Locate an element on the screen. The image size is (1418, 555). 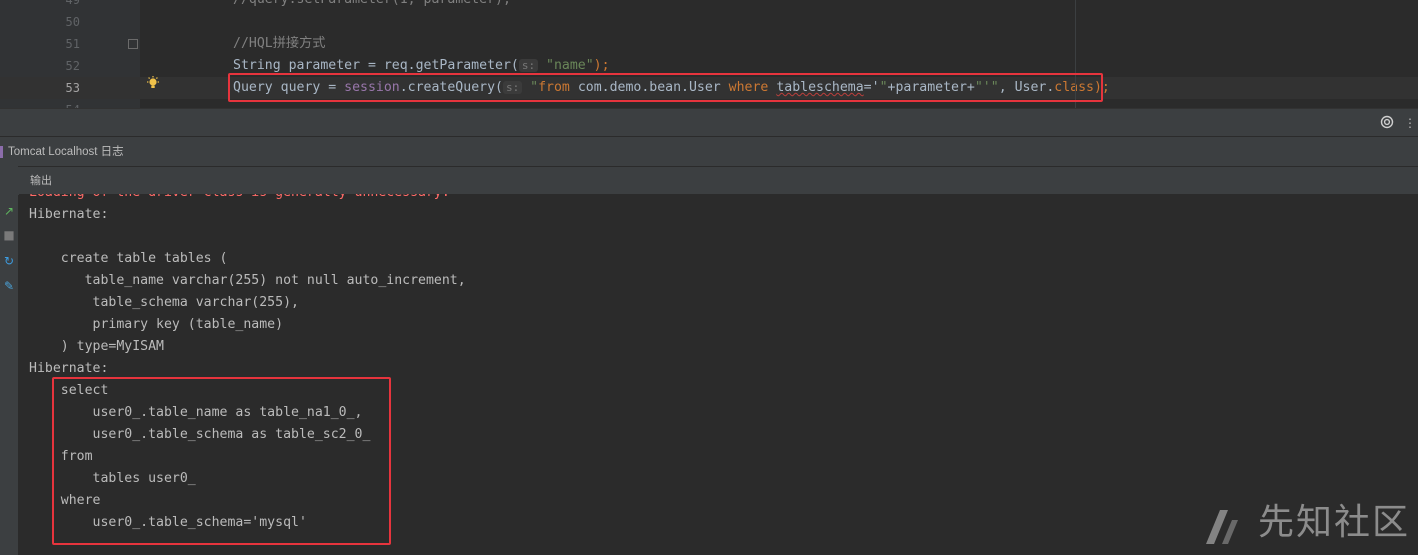
tab-output: 输出 is located at coordinates (41, 181).